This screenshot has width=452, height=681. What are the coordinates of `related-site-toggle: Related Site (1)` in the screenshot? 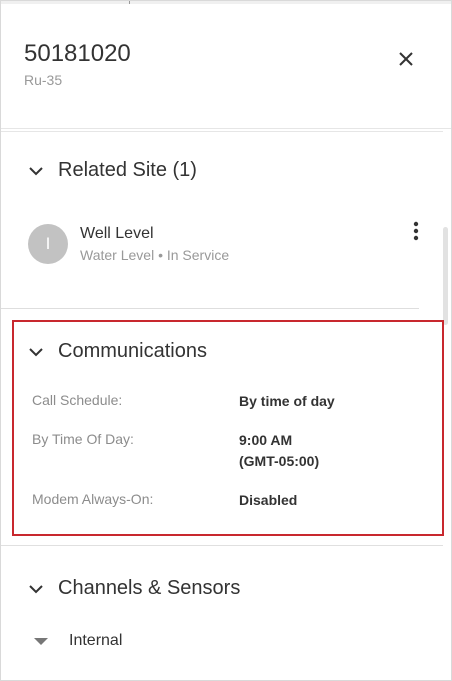 It's located at (112, 170).